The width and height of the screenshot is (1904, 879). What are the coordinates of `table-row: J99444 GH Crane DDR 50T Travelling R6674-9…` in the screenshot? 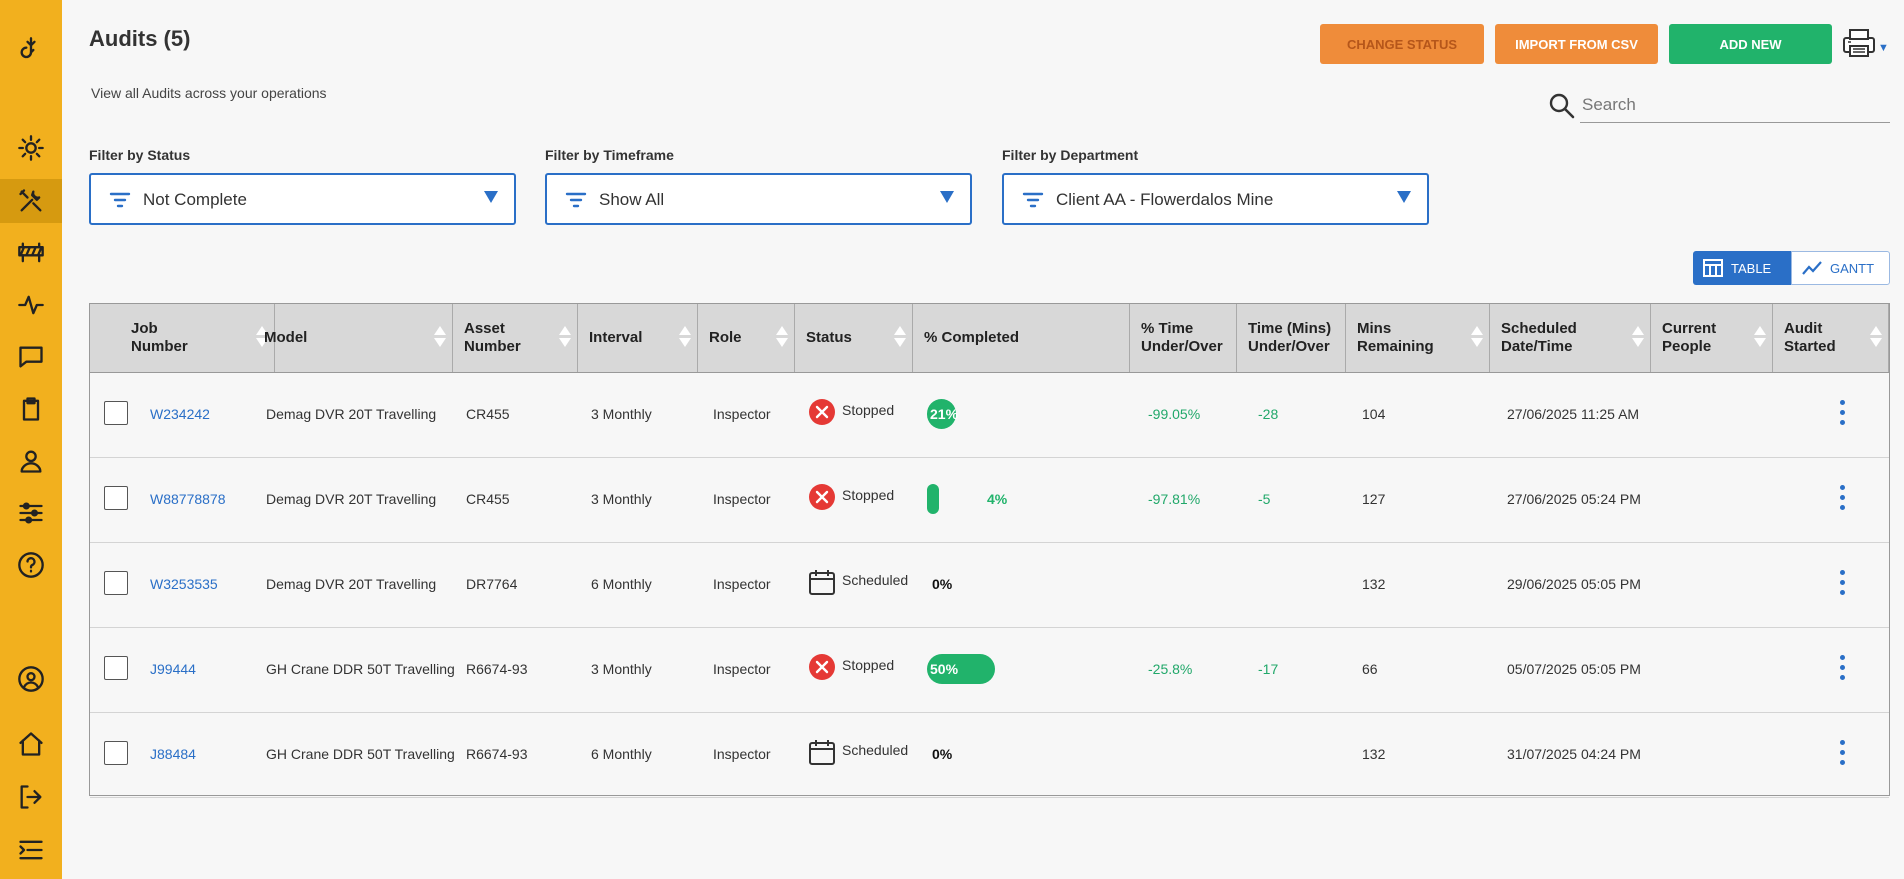 It's located at (989, 670).